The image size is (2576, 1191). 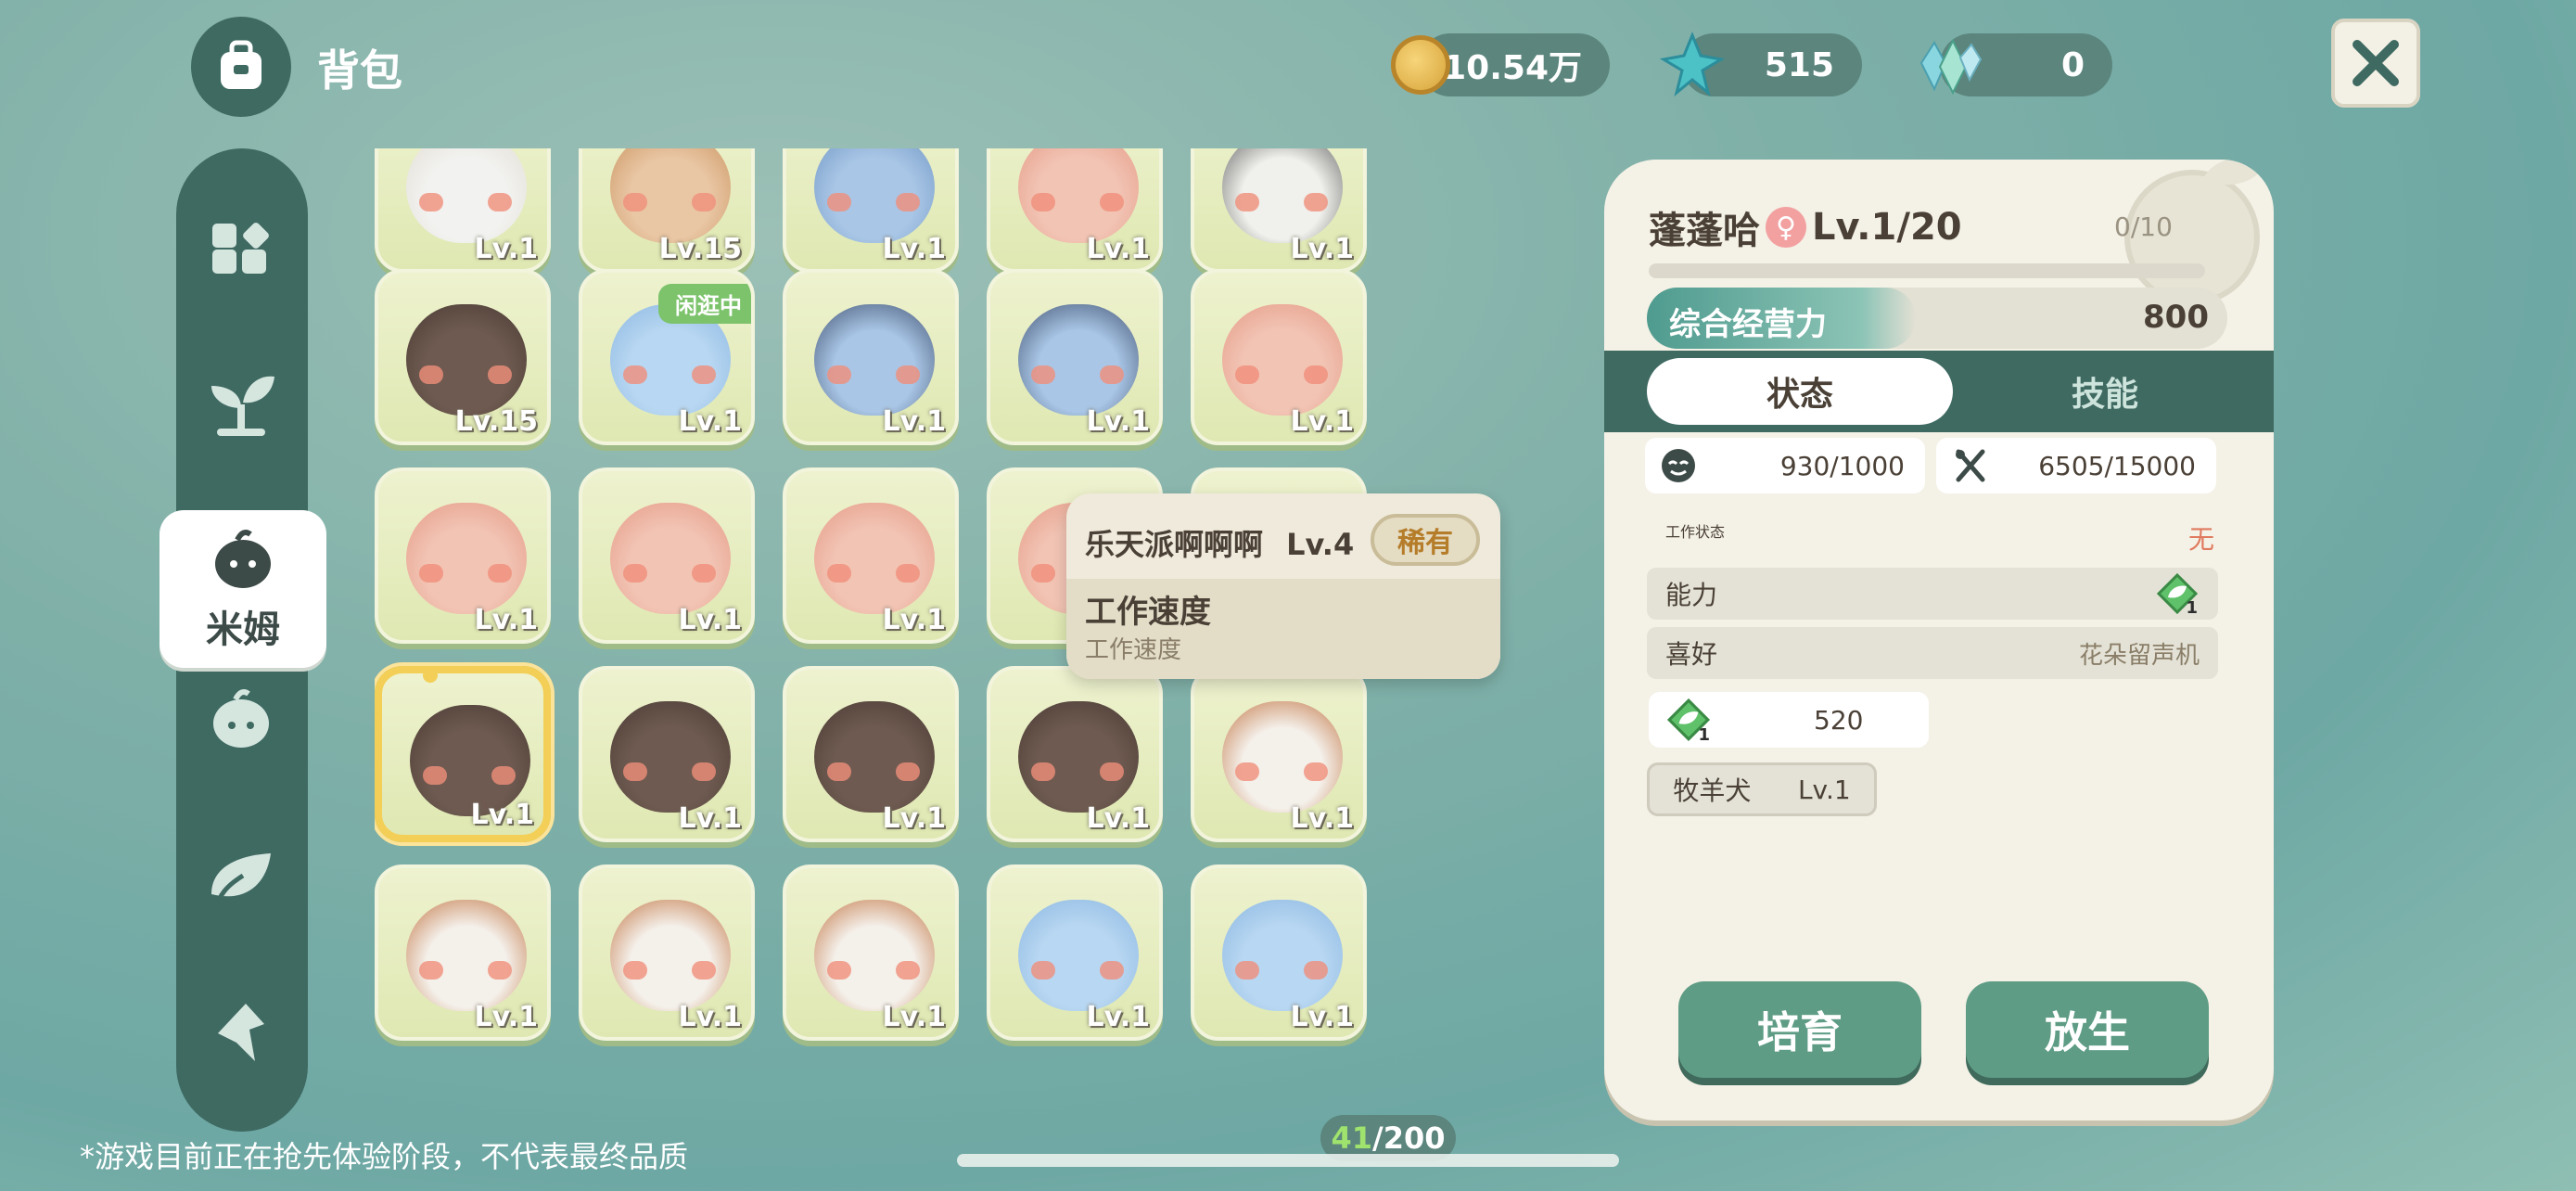 I want to click on mim-name: 蓬蓬哈, so click(x=1705, y=231).